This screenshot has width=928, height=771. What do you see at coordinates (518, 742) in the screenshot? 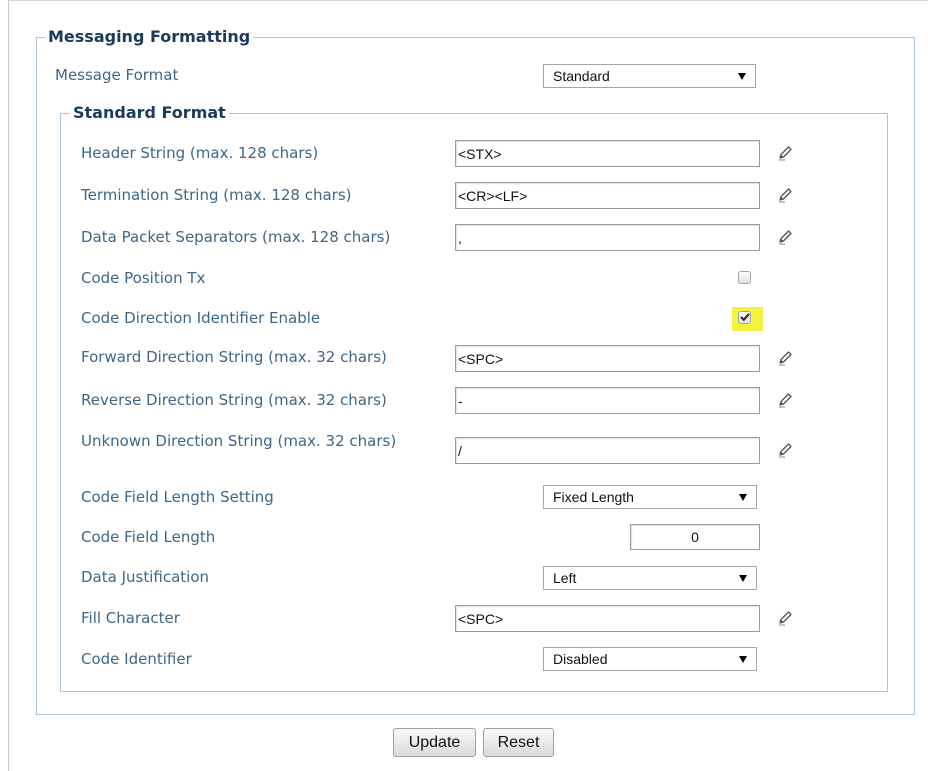
I see `reset-button: Reset` at bounding box center [518, 742].